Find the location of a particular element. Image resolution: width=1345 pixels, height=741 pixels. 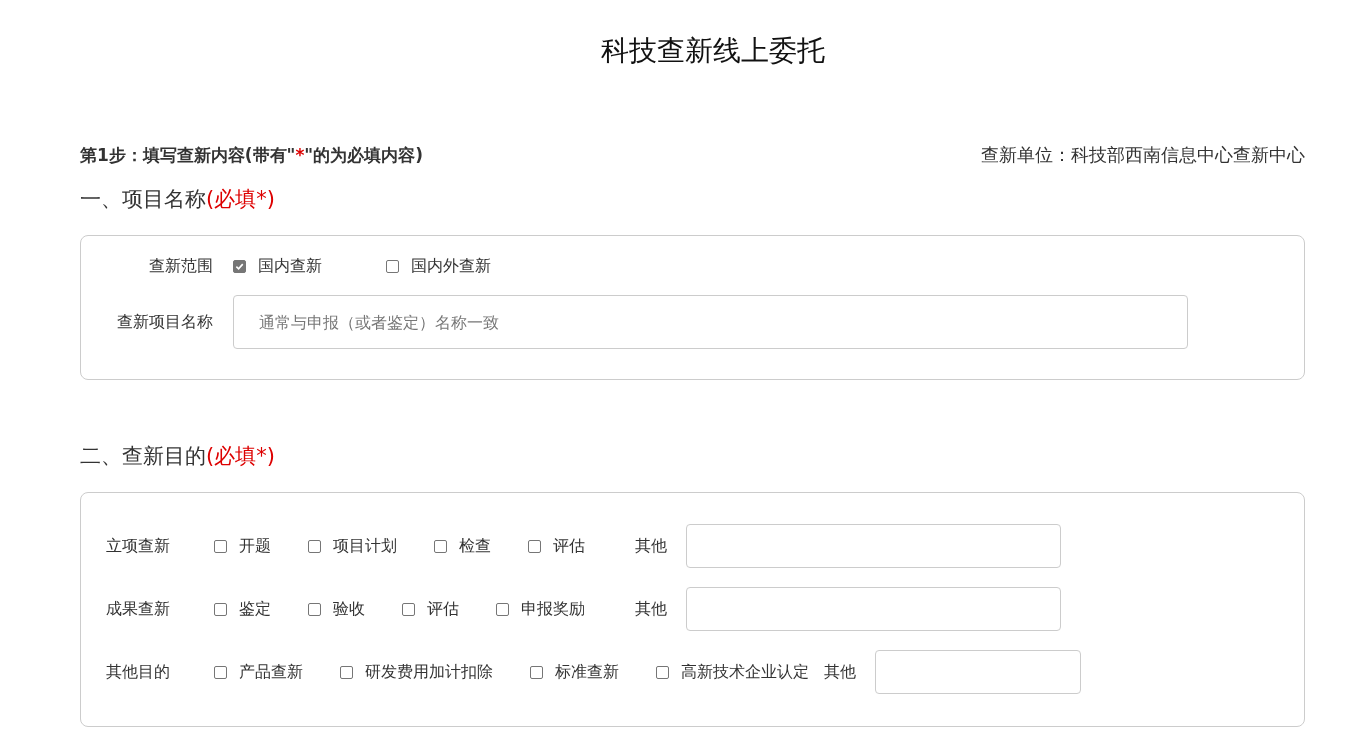

row-label: 其他目的 is located at coordinates (138, 672).